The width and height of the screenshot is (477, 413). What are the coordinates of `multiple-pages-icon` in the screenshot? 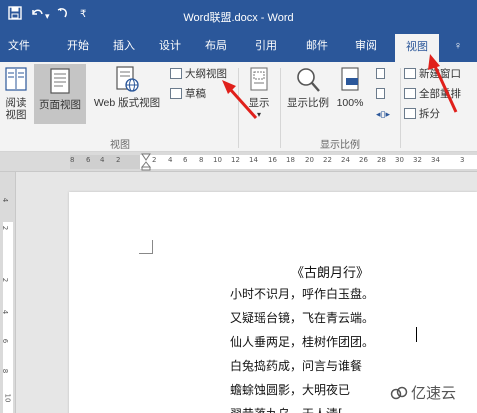 It's located at (380, 93).